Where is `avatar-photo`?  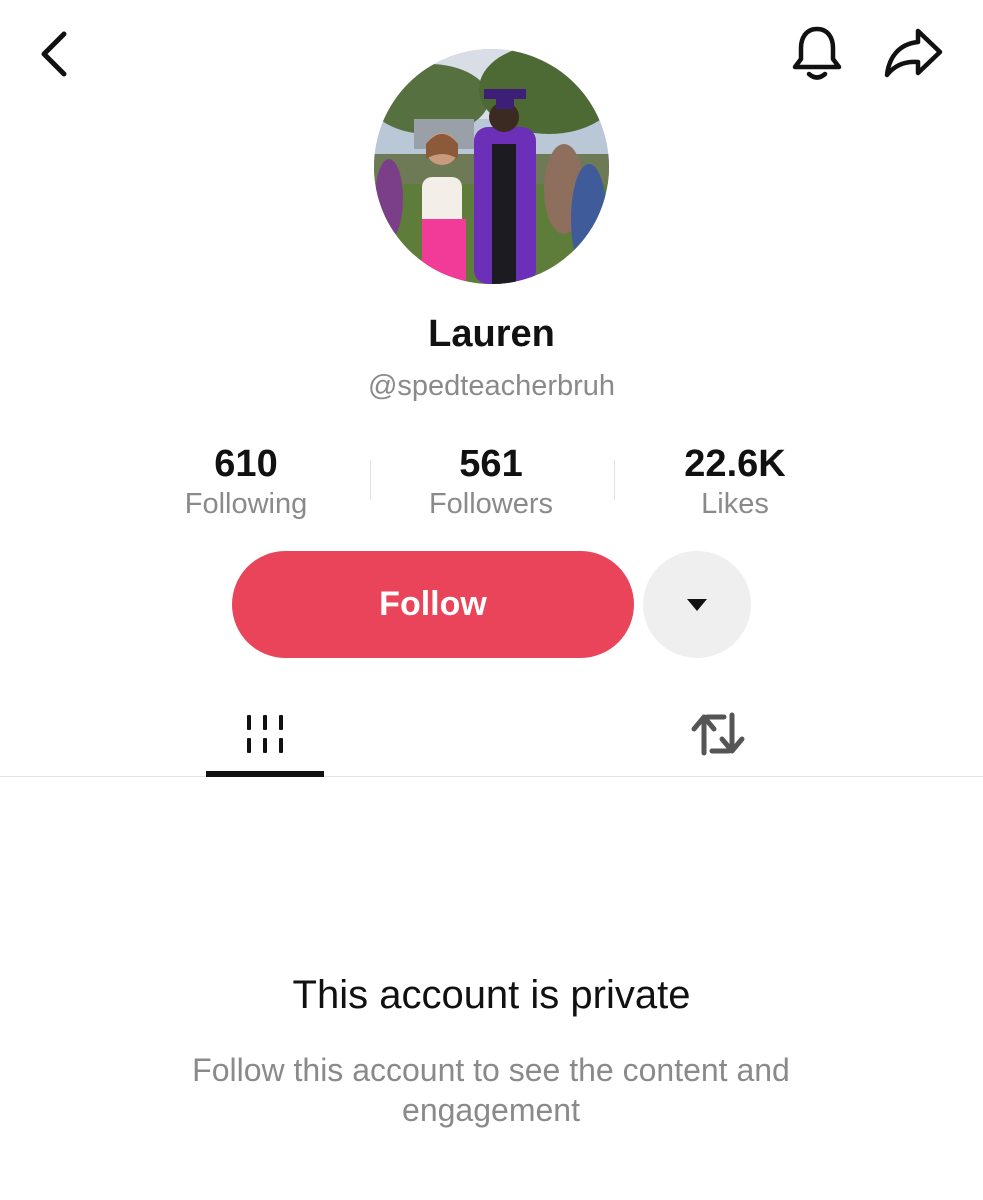
avatar-photo is located at coordinates (491, 166).